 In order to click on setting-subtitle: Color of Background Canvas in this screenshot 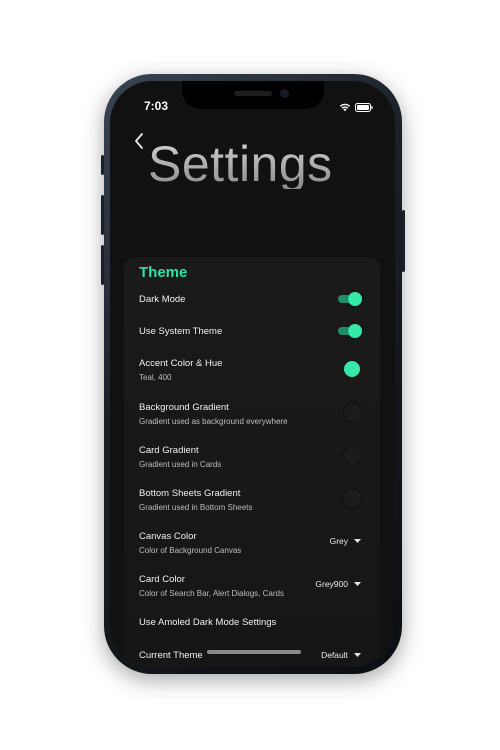, I will do `click(190, 550)`.